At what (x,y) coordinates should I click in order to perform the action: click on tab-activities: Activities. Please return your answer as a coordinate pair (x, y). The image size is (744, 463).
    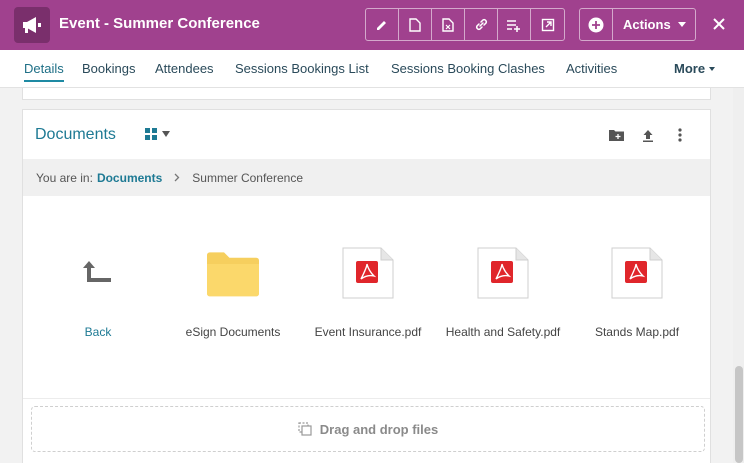
    Looking at the image, I should click on (591, 68).